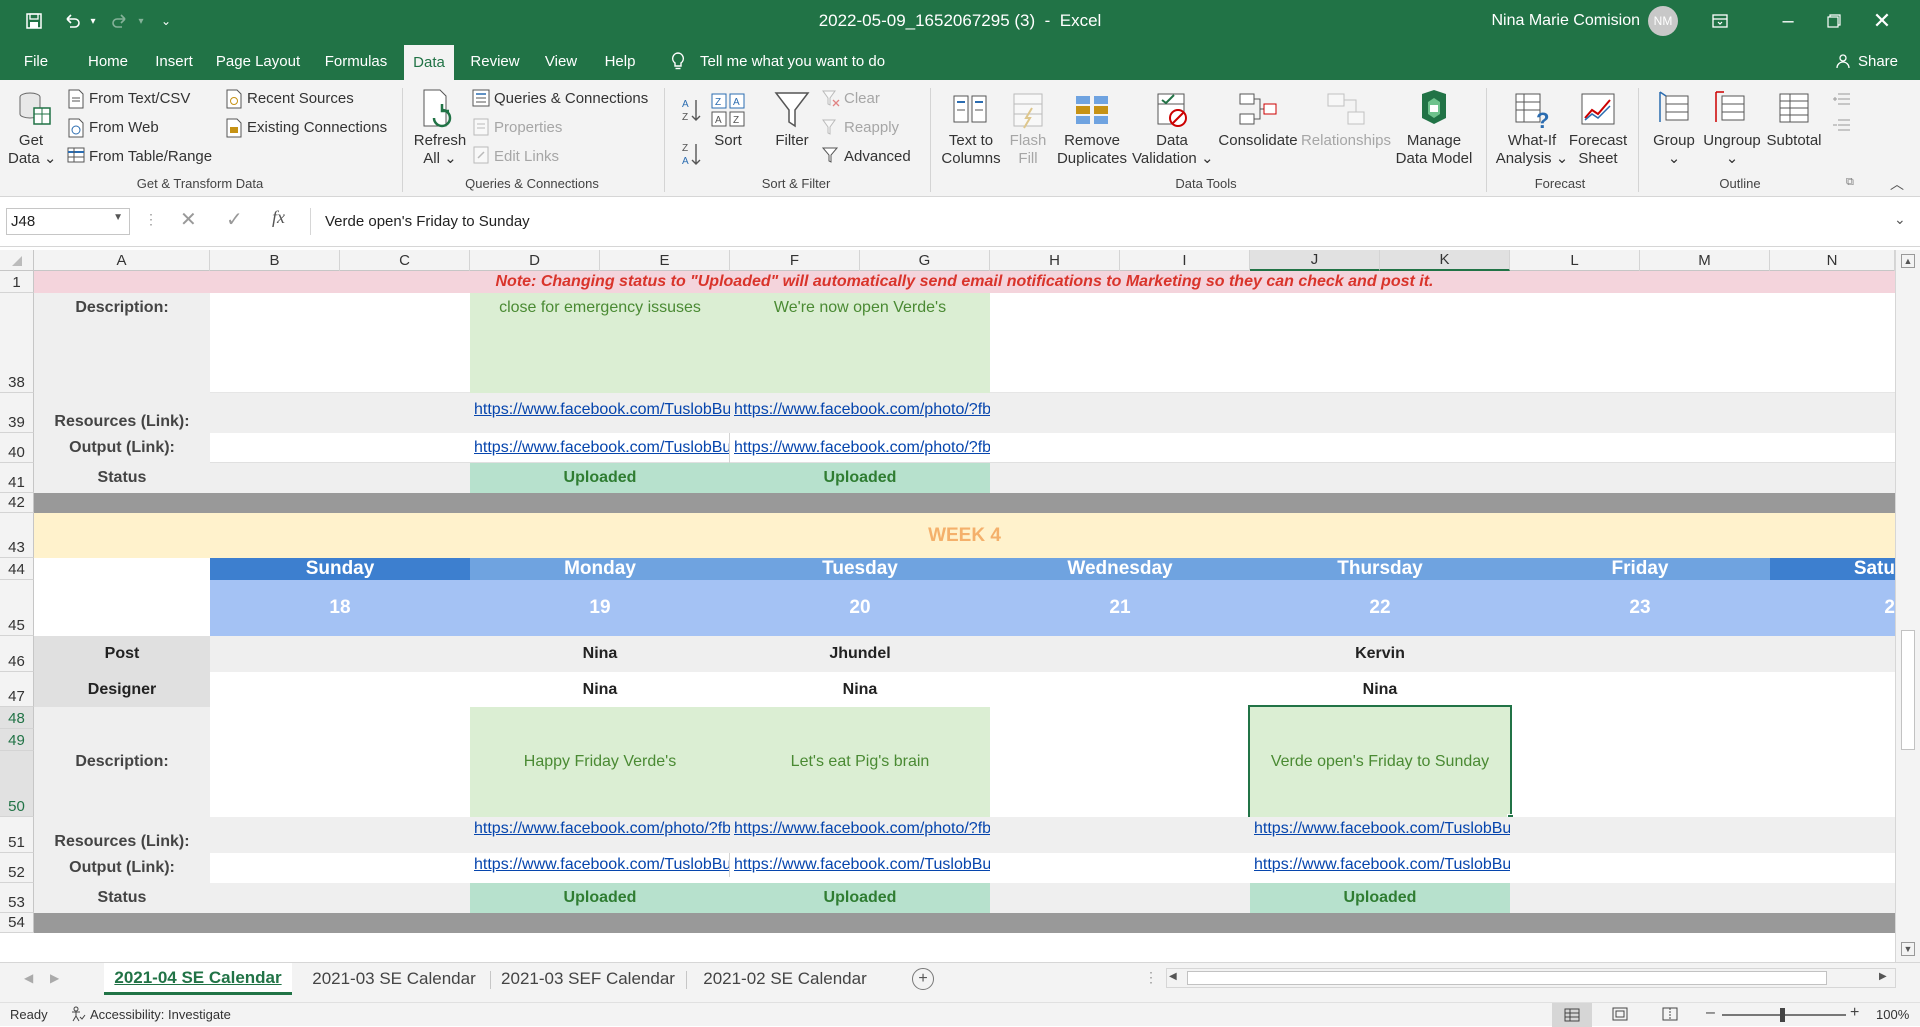  What do you see at coordinates (1532, 150) in the screenshot?
I see `what-if-analysis-button: What-If Analysis ⌄` at bounding box center [1532, 150].